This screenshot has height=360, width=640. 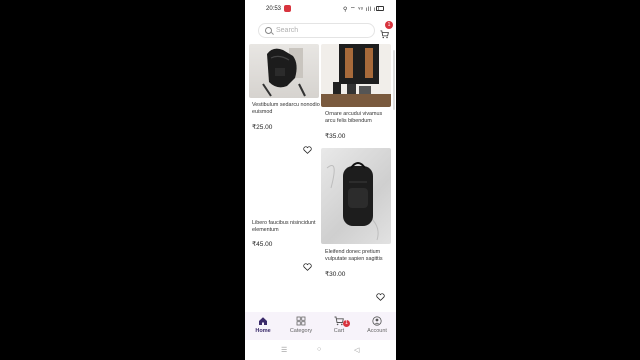 I want to click on nav-cart: 1 Cart, so click(x=339, y=325).